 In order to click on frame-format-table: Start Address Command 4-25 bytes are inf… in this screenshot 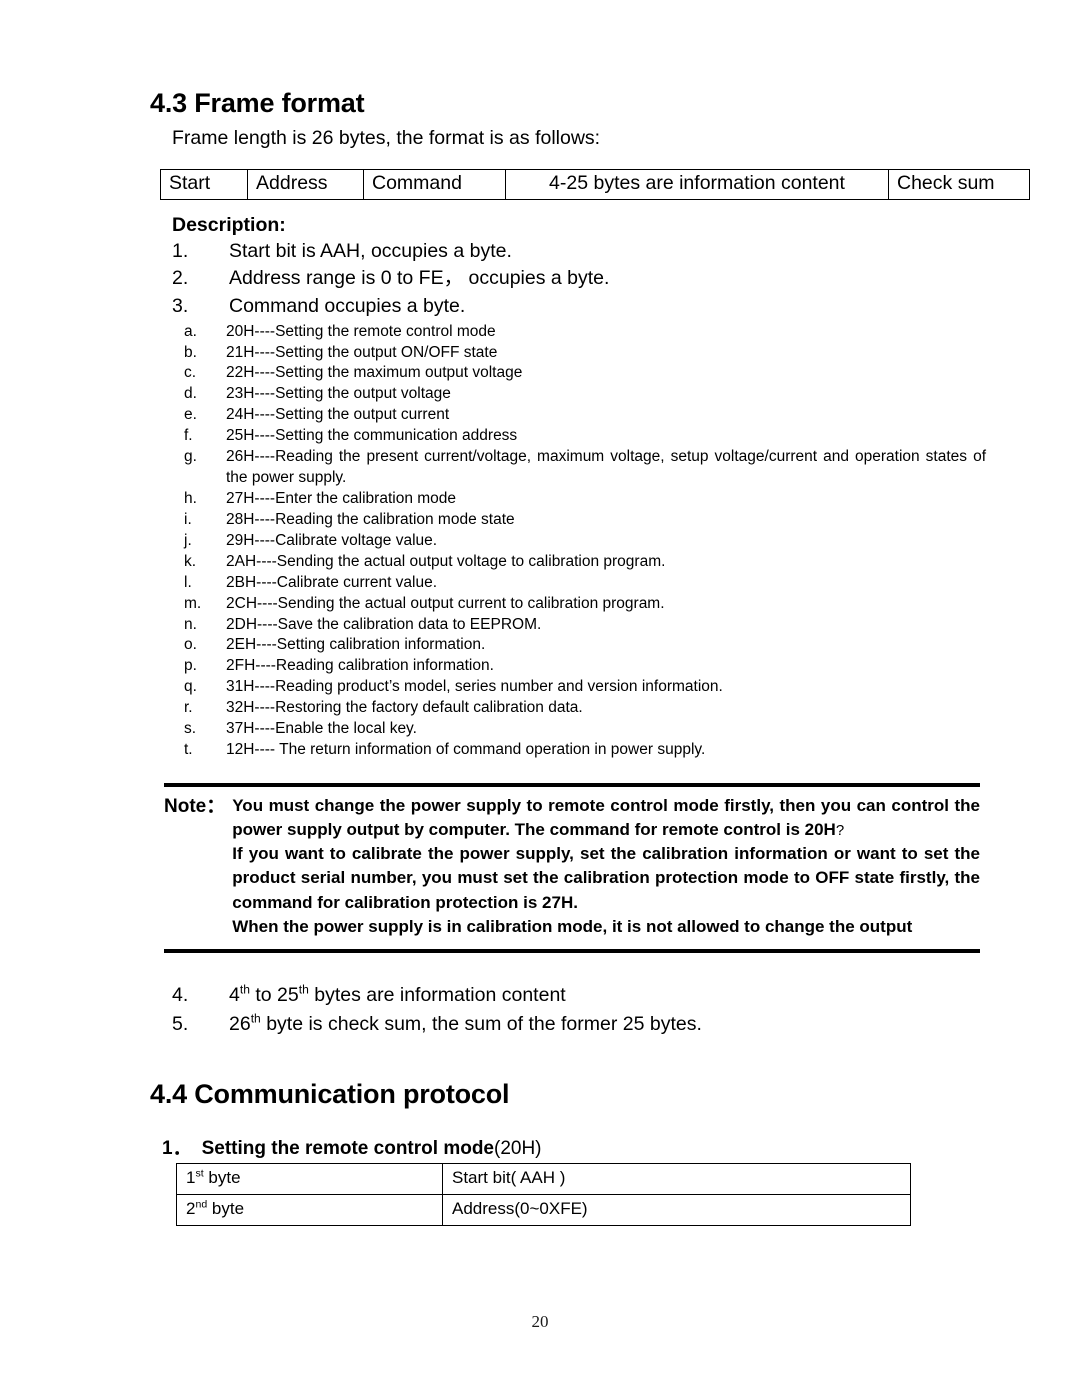, I will do `click(595, 184)`.